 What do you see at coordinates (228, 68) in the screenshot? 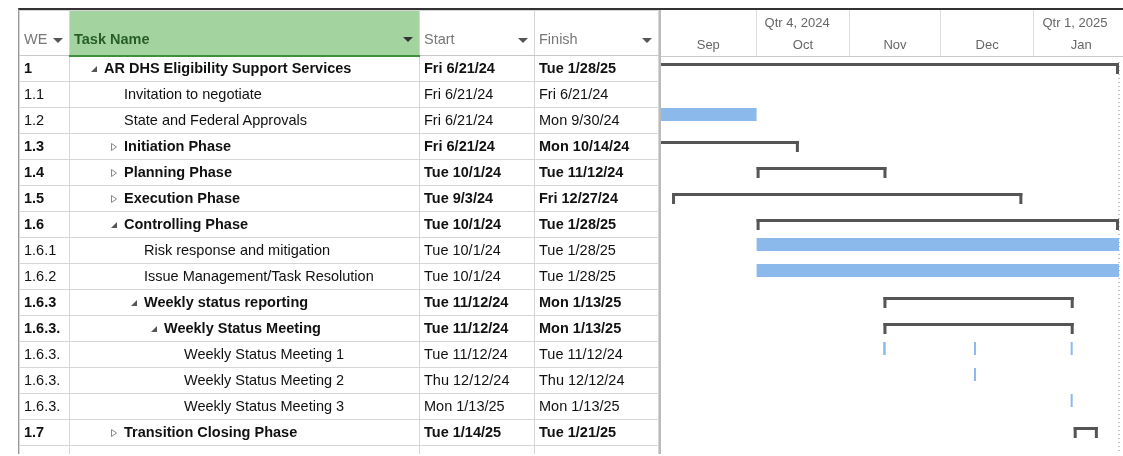
I see `task-name-cell-text: AR DHS Eligibility Support Services` at bounding box center [228, 68].